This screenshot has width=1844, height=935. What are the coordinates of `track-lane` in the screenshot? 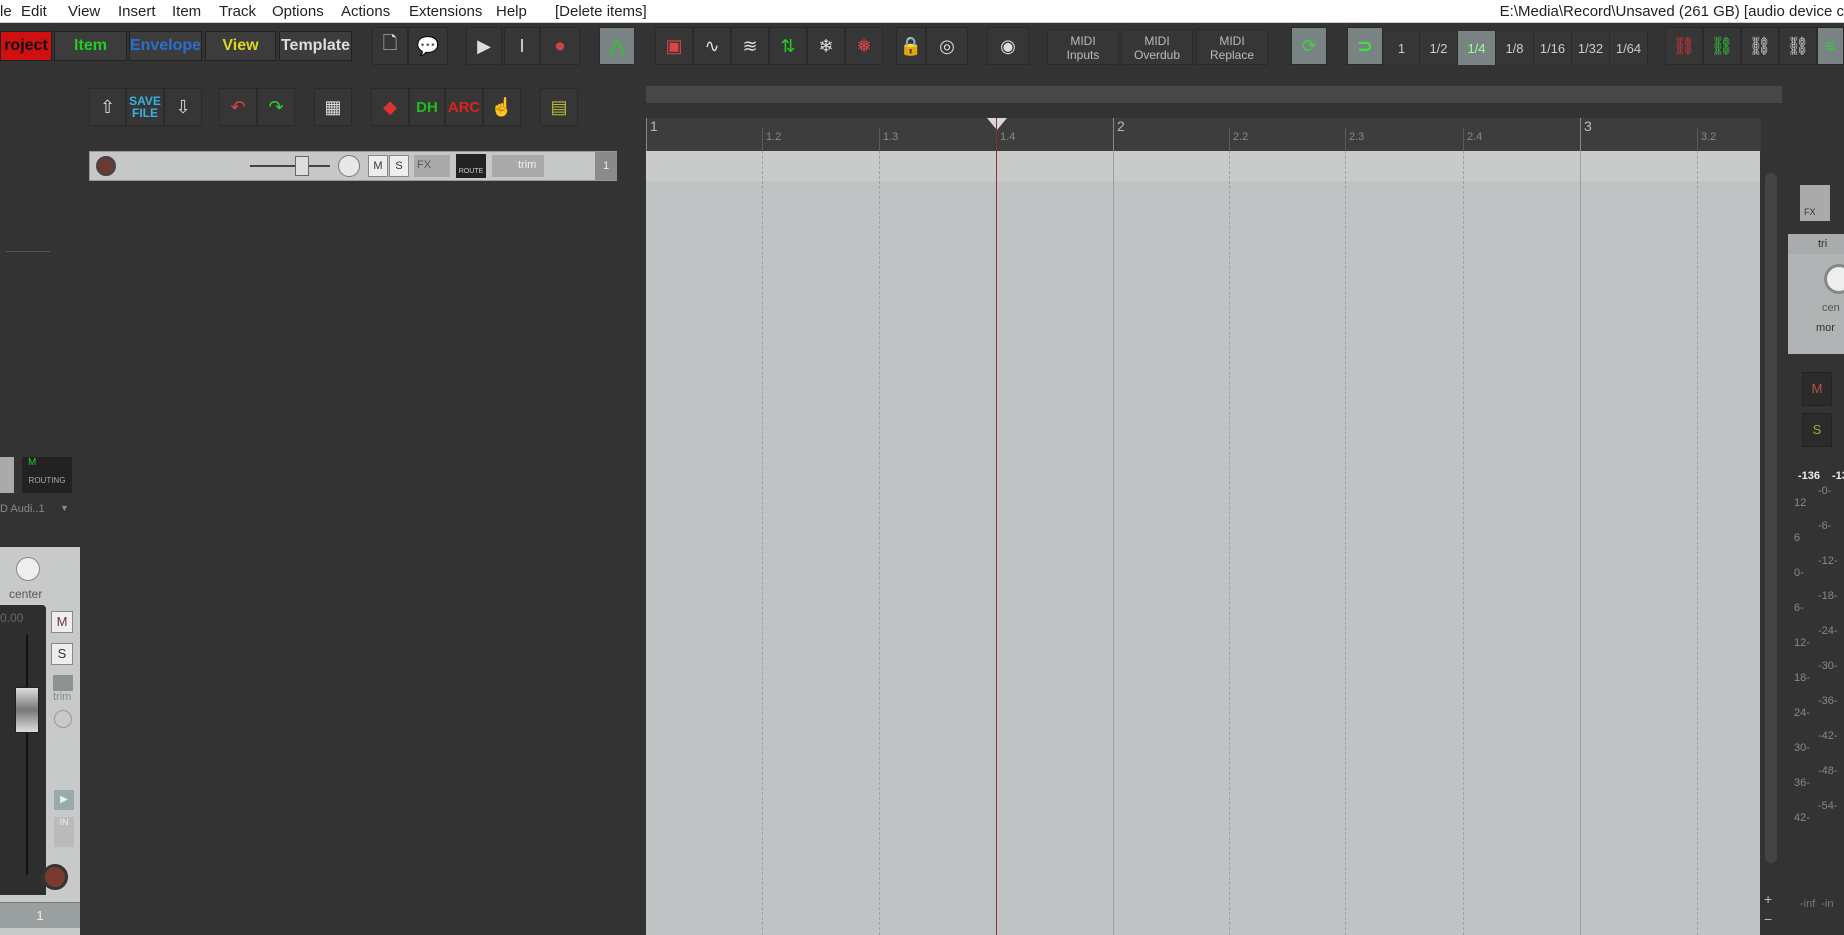 It's located at (1203, 166).